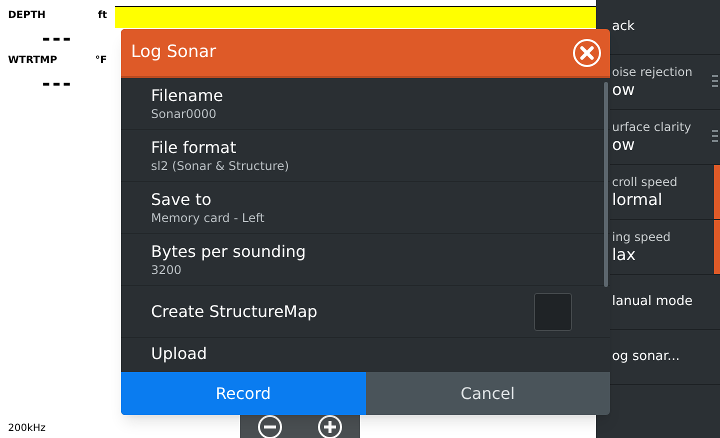  Describe the element at coordinates (27, 16) in the screenshot. I see `readout-label: DEPTH` at that location.